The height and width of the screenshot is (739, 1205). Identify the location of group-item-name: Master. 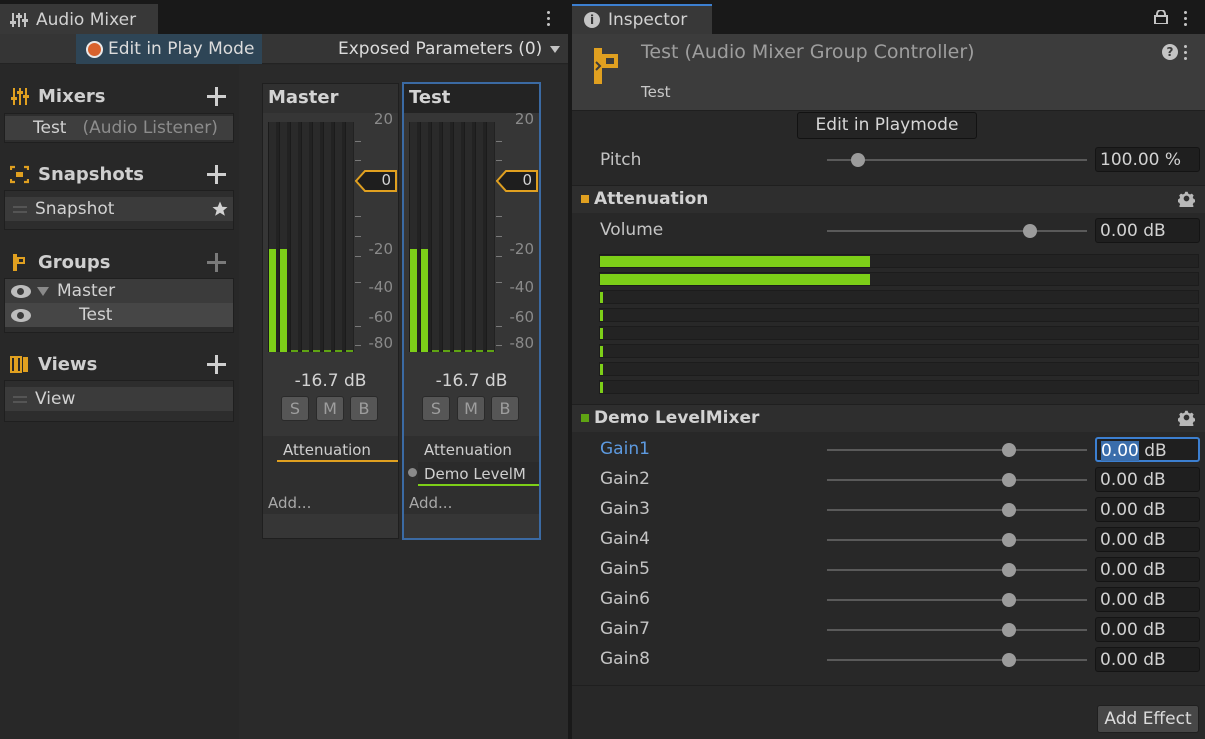
(86, 291).